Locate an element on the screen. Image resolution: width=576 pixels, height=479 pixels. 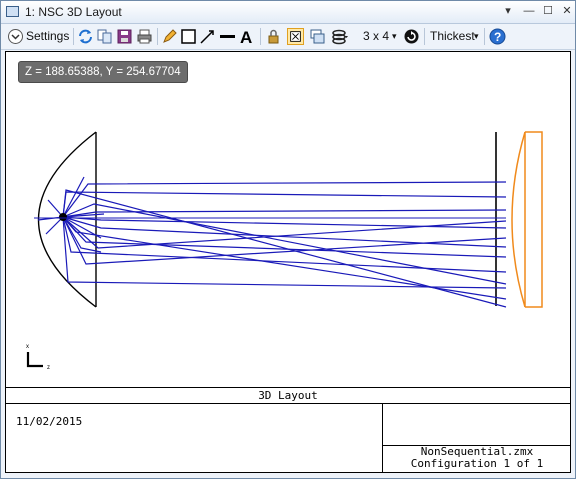
line-thickness-dropdown: Thickest is located at coordinates (452, 36).